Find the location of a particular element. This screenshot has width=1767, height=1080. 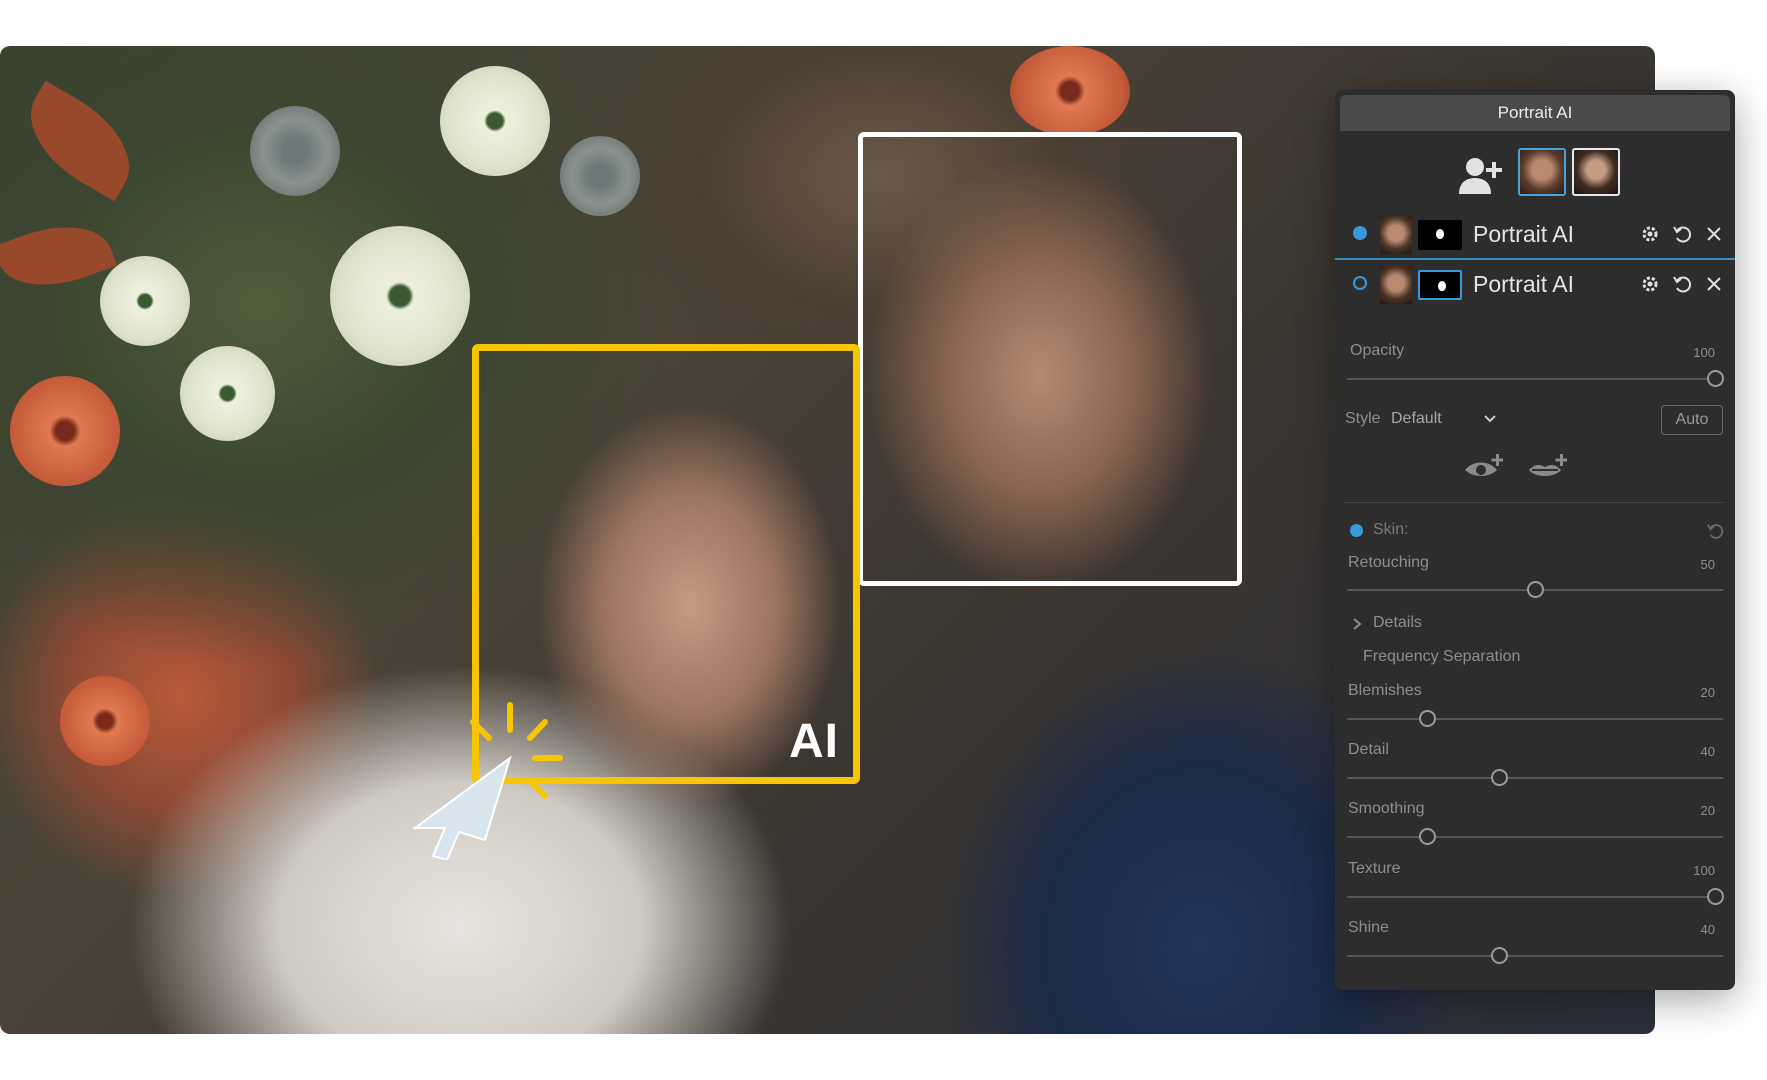

shine-slider is located at coordinates (1535, 955).